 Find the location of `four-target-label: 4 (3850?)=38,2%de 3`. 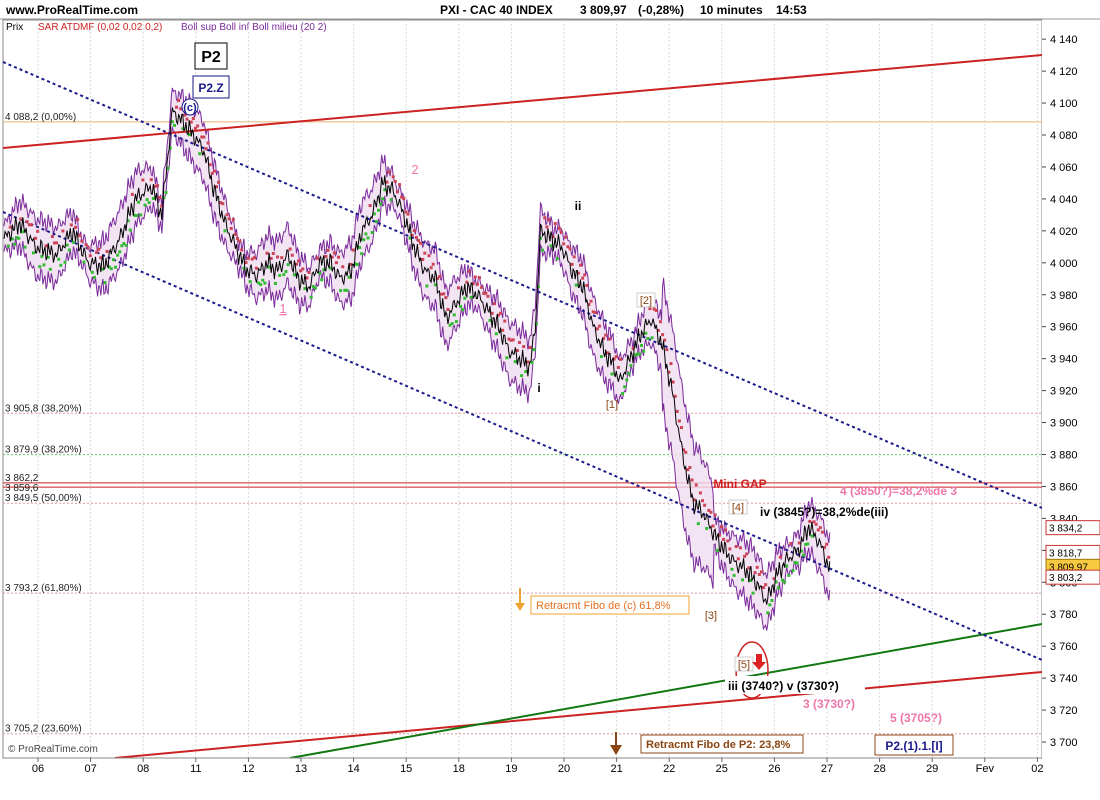

four-target-label: 4 (3850?)=38,2%de 3 is located at coordinates (898, 491).